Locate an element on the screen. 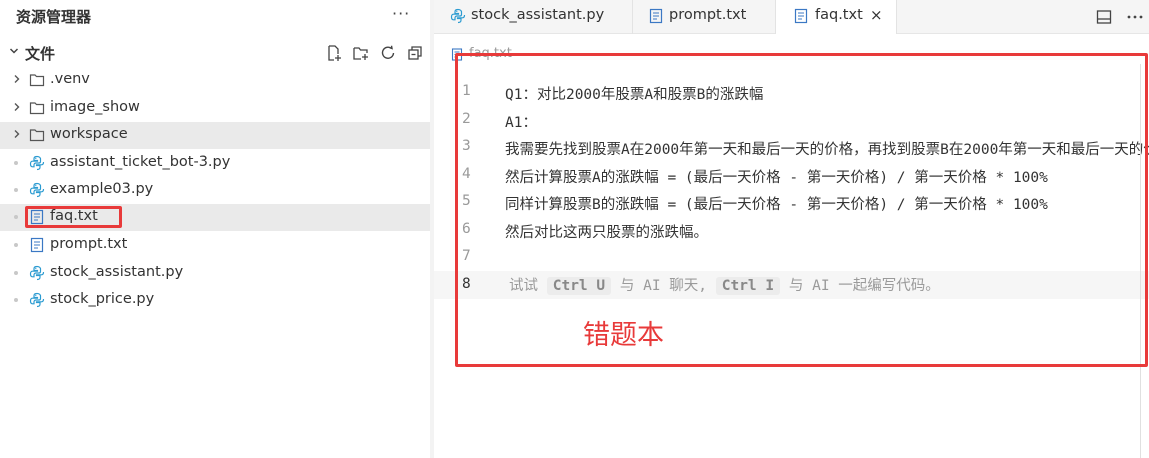  tab-label: faq.txt is located at coordinates (839, 15).